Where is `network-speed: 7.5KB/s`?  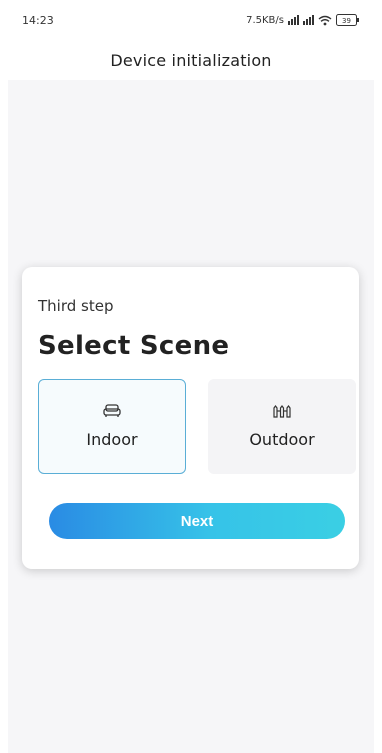 network-speed: 7.5KB/s is located at coordinates (265, 20).